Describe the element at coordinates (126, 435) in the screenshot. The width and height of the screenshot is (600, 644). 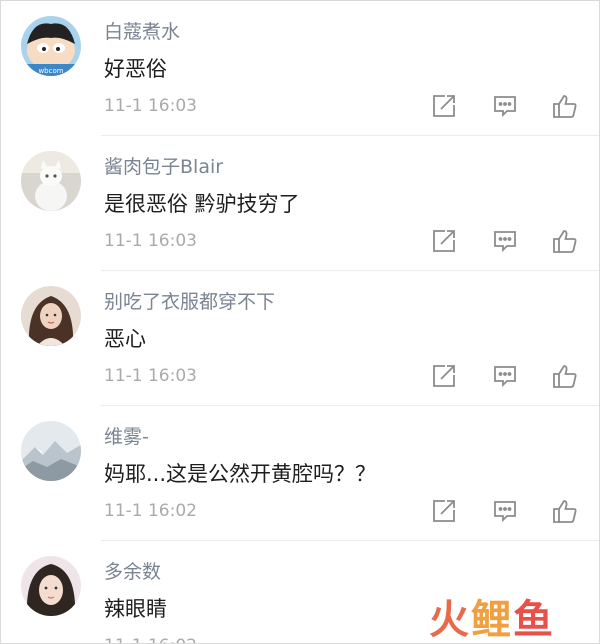
I see `username: 维雾-` at that location.